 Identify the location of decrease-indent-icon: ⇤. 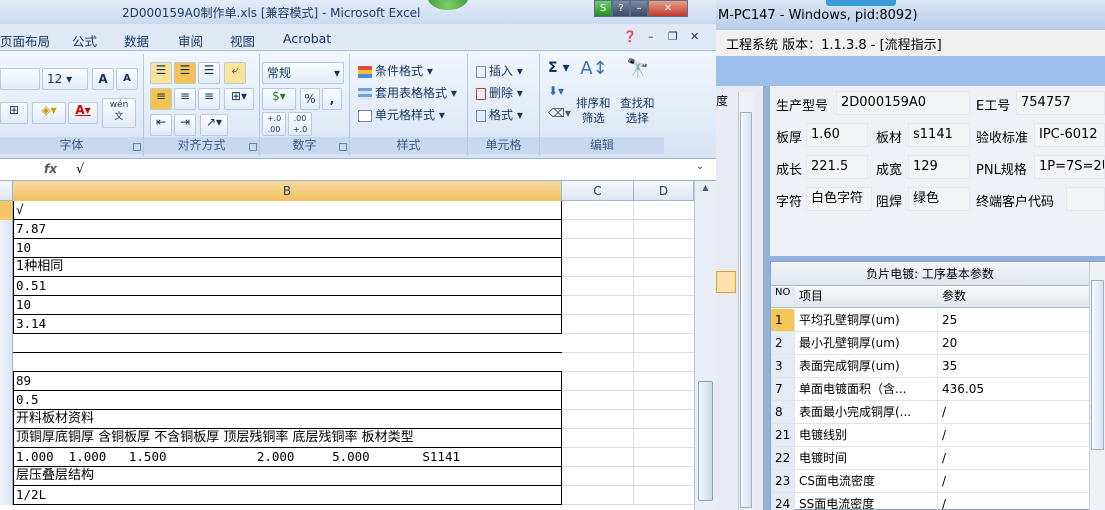
(161, 125).